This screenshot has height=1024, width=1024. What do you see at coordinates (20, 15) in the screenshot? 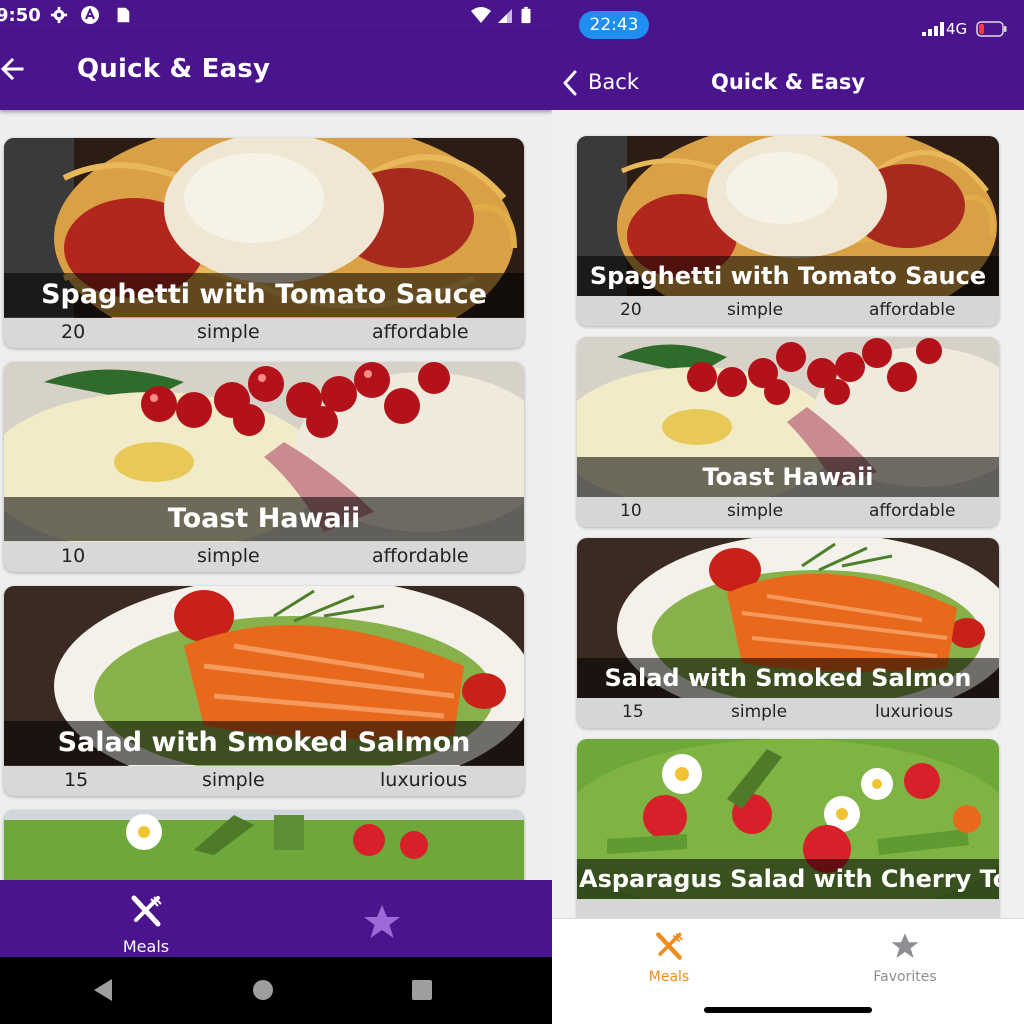
I see `status-time: 9:50` at bounding box center [20, 15].